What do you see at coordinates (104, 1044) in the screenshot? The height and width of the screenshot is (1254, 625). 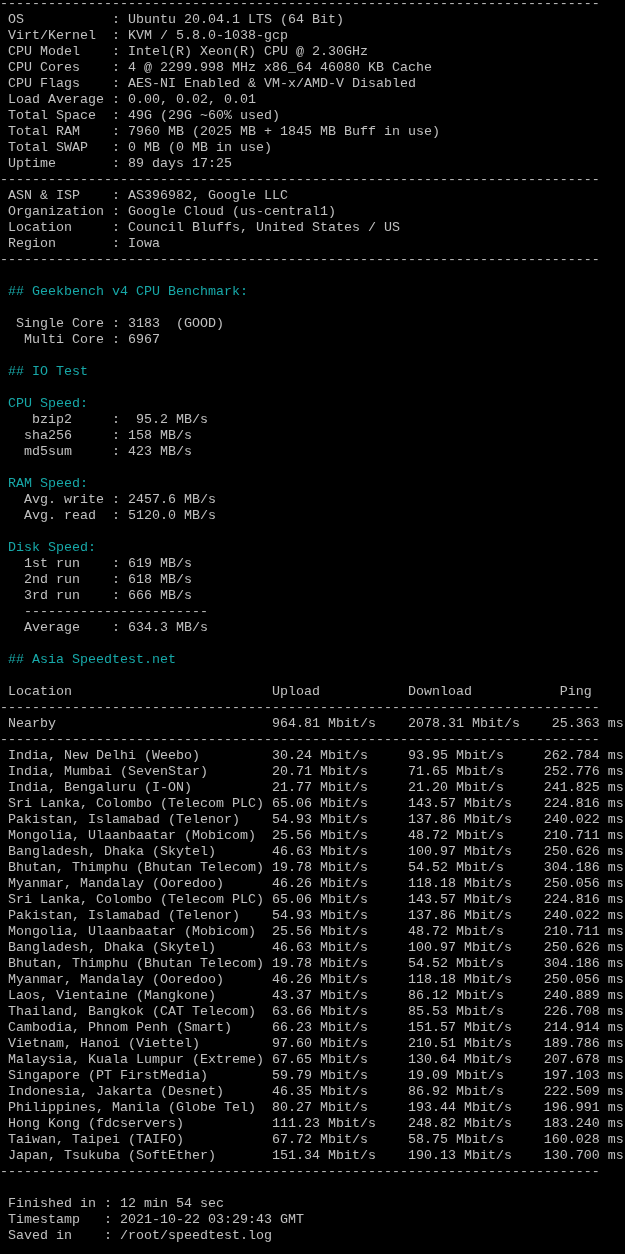 I see `table-cell: Vietnam, Hanoi (Viettel)` at bounding box center [104, 1044].